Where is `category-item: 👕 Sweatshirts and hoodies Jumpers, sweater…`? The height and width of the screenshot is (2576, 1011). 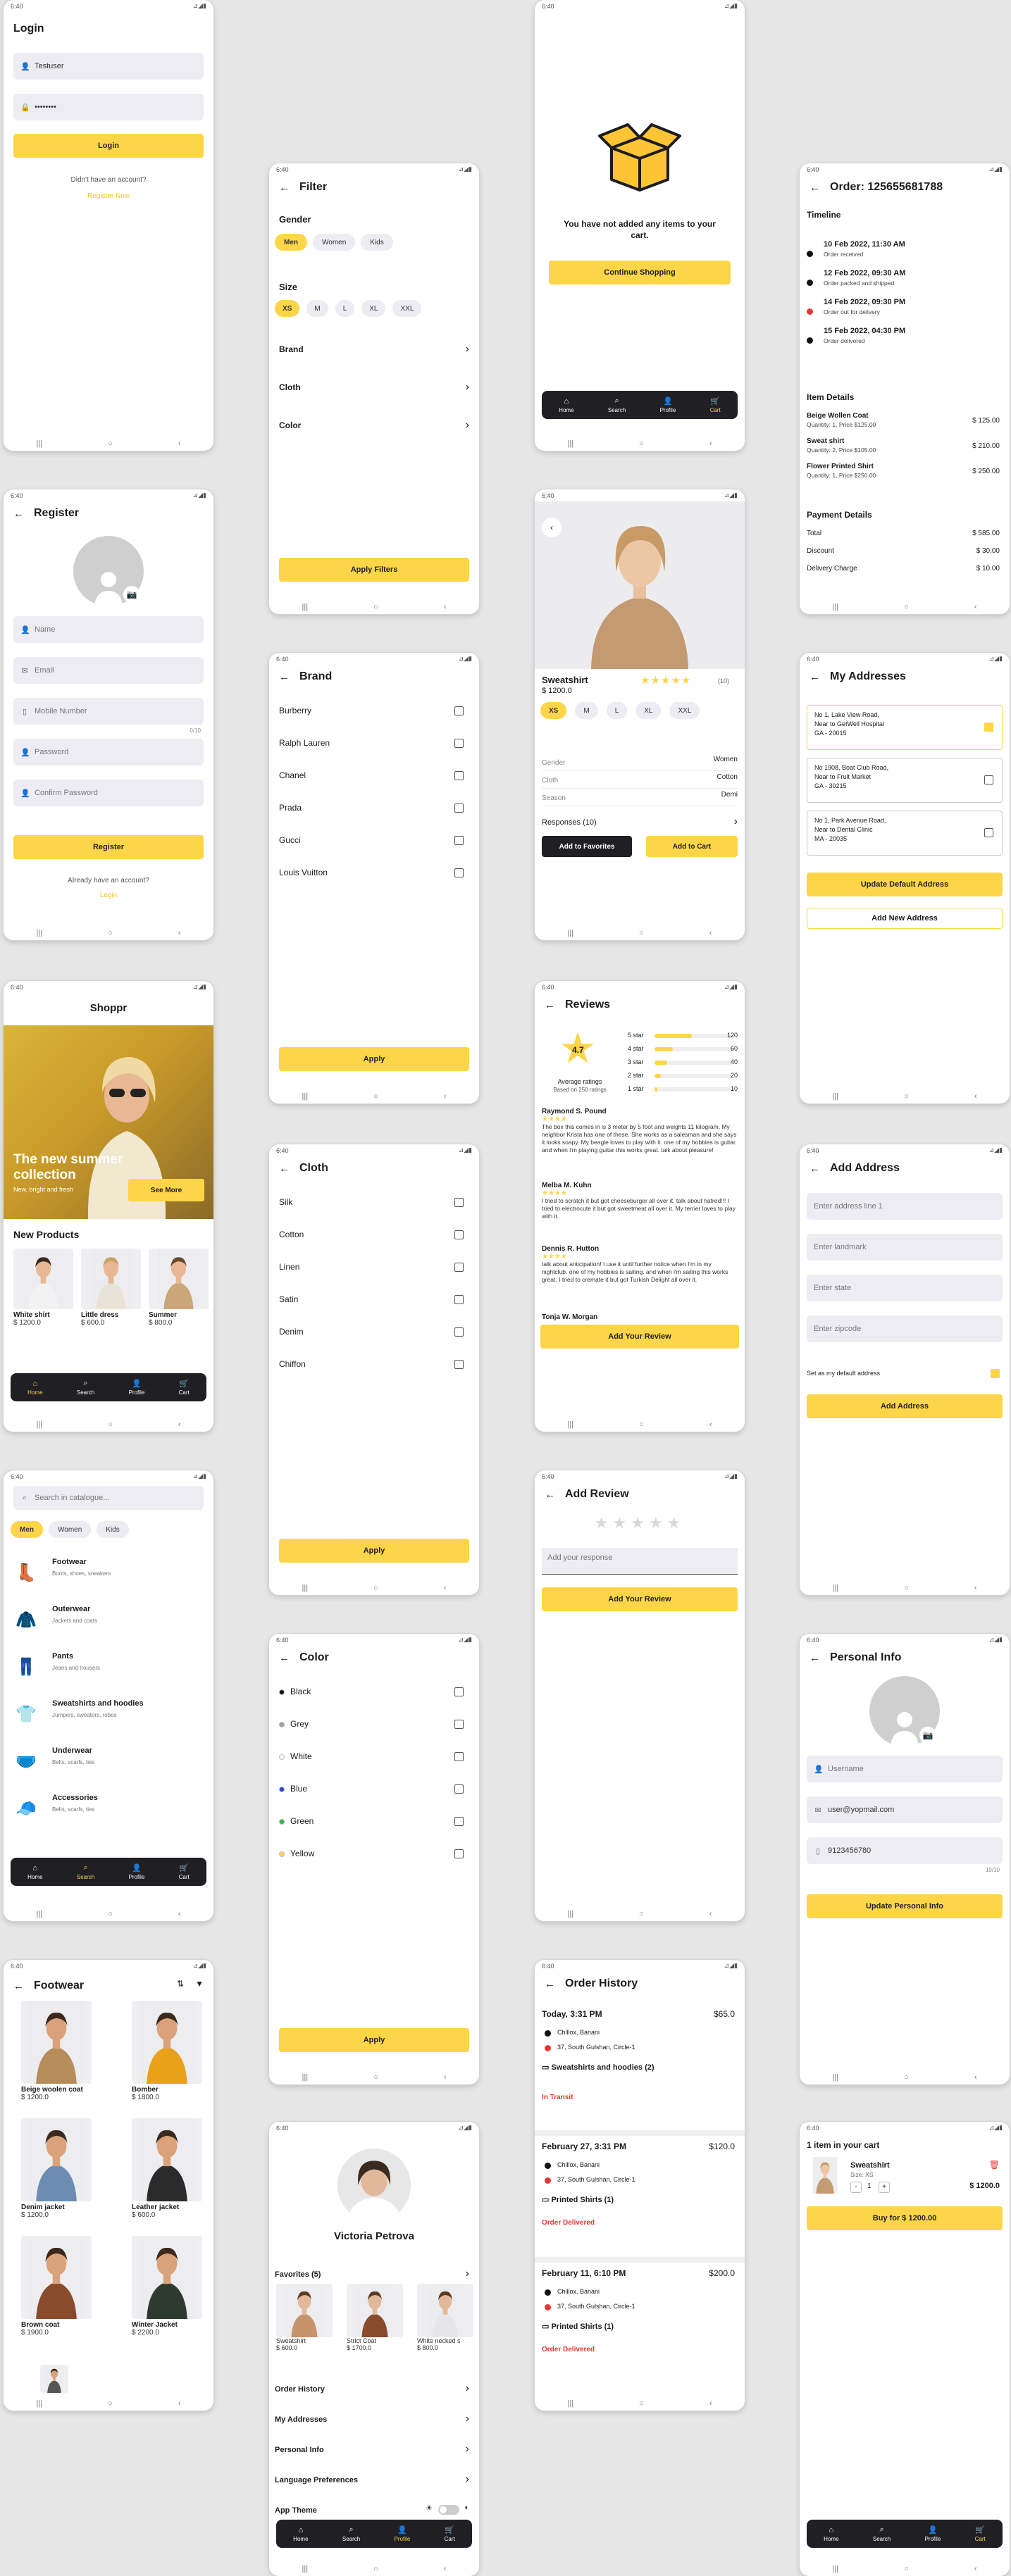 category-item: 👕 Sweatshirts and hoodies Jumpers, sweater… is located at coordinates (108, 1715).